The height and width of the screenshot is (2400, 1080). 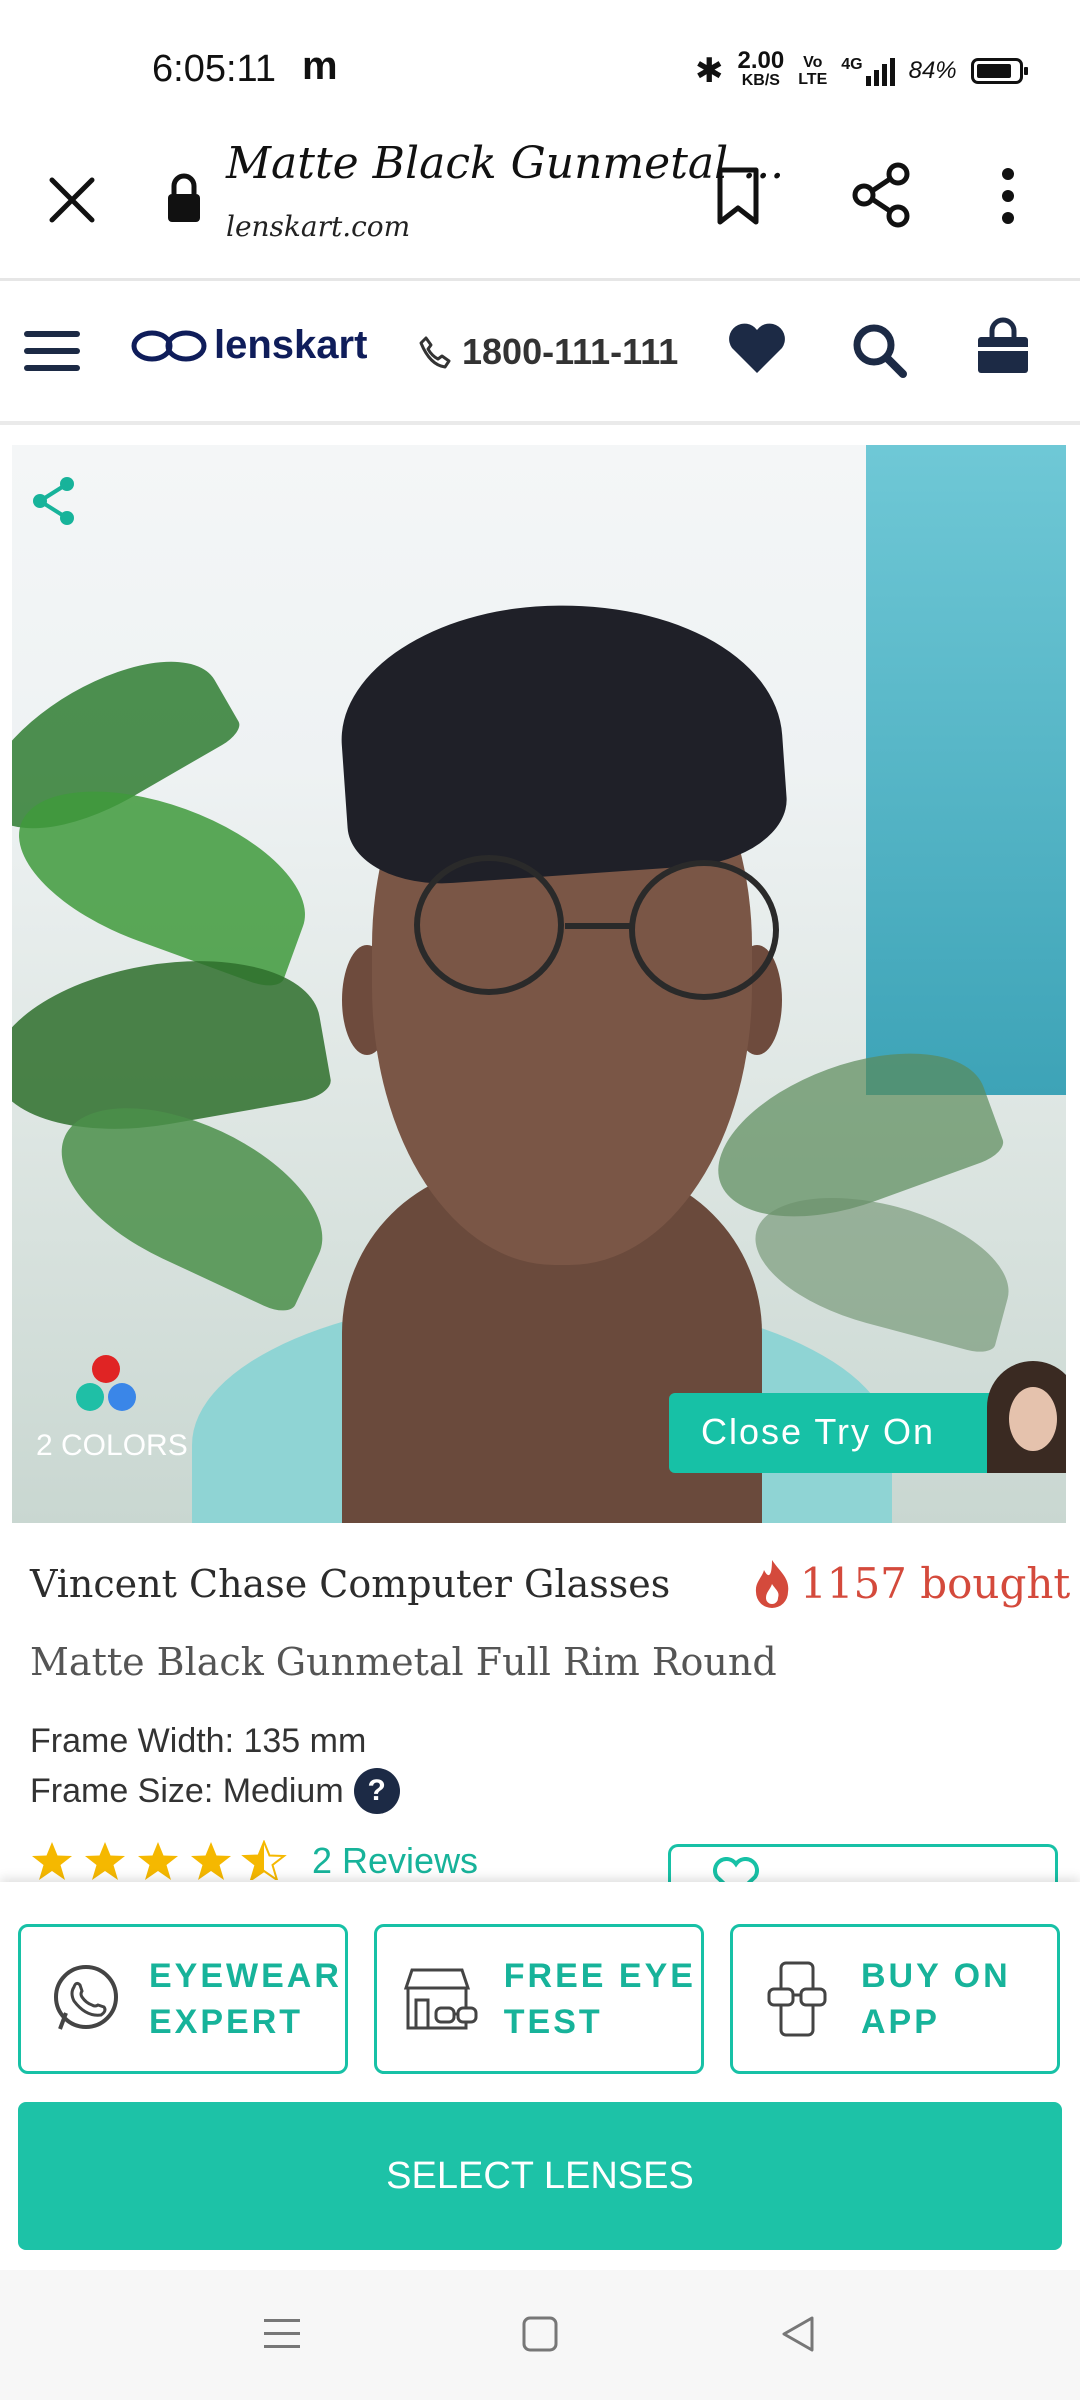 I want to click on status-icons: ✱ 2.00 KB/S Vo LTE 4G 84%, so click(x=861, y=71).